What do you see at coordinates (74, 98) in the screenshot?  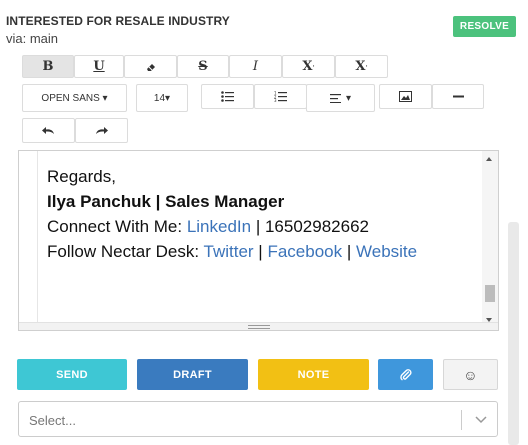 I see `font-family-dropdown: OPEN SANS ▾` at bounding box center [74, 98].